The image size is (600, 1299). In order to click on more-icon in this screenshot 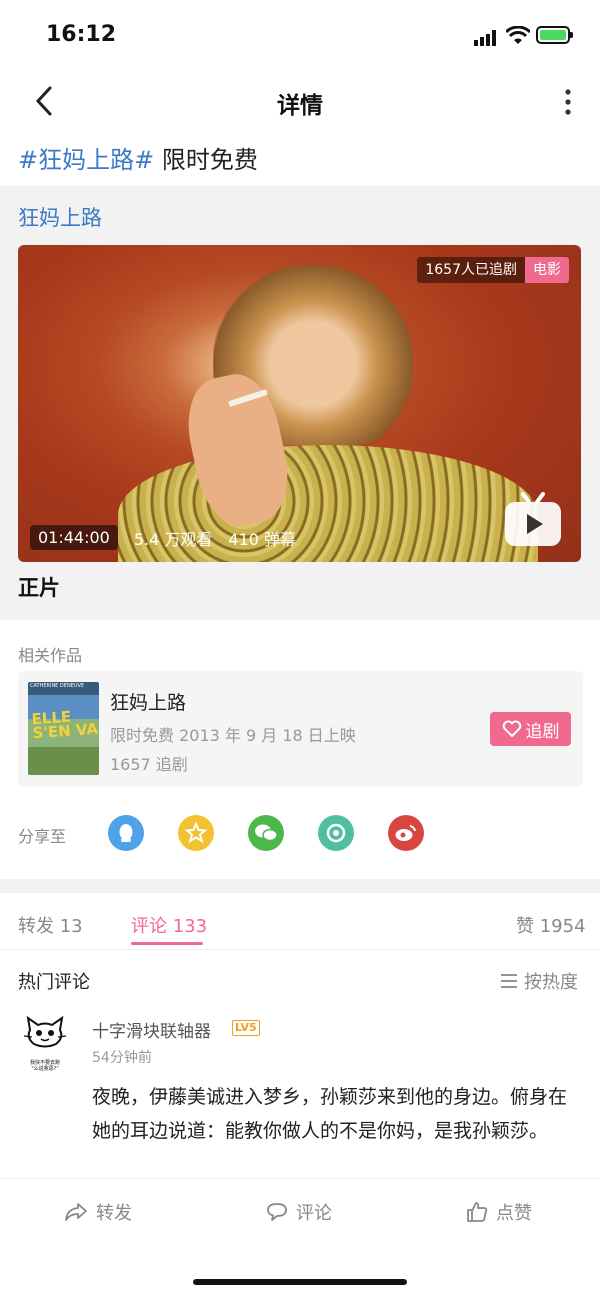, I will do `click(568, 102)`.